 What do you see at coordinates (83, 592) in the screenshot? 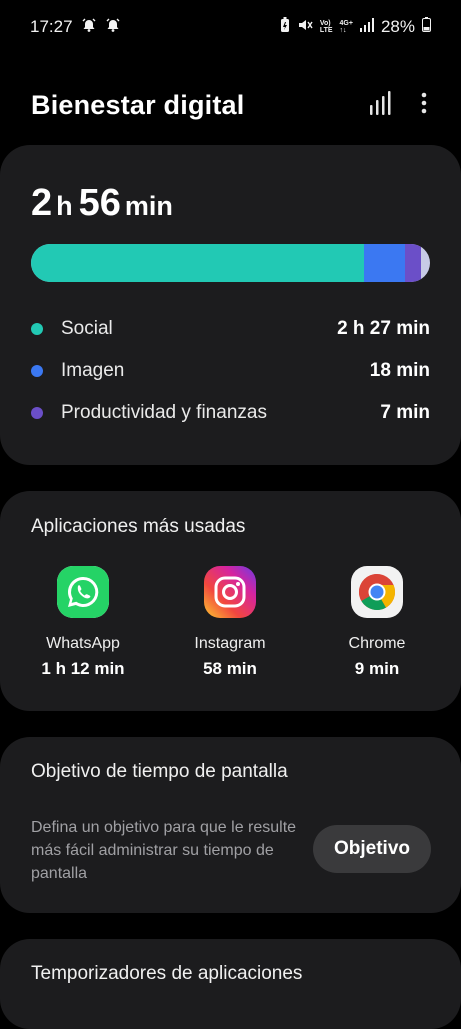
I see `whatsapp-icon` at bounding box center [83, 592].